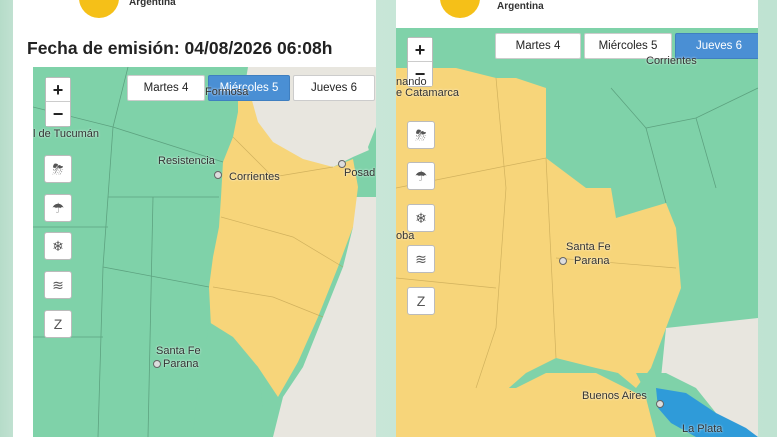  I want to click on left-day-tabs: Martes 4 Miércoles 5 Jueves 6, so click(251, 88).